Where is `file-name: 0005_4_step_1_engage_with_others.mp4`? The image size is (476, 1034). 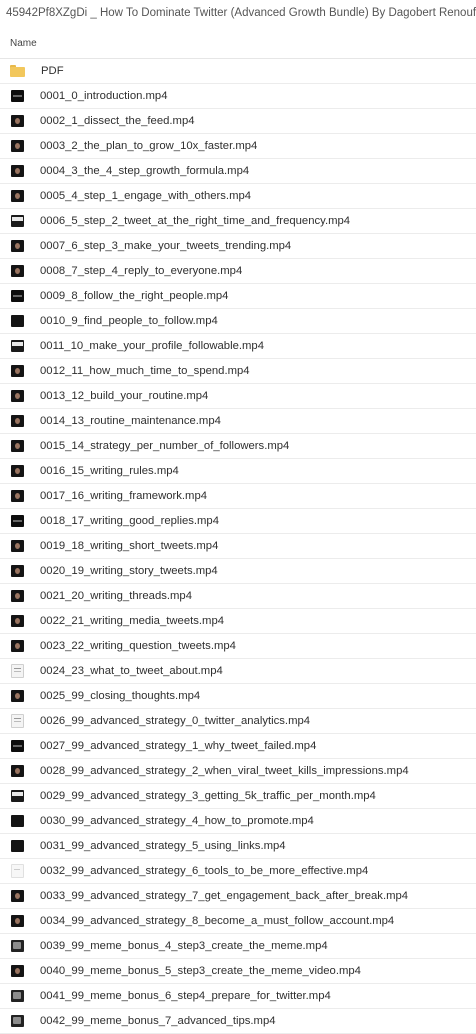 file-name: 0005_4_step_1_engage_with_others.mp4 is located at coordinates (146, 196).